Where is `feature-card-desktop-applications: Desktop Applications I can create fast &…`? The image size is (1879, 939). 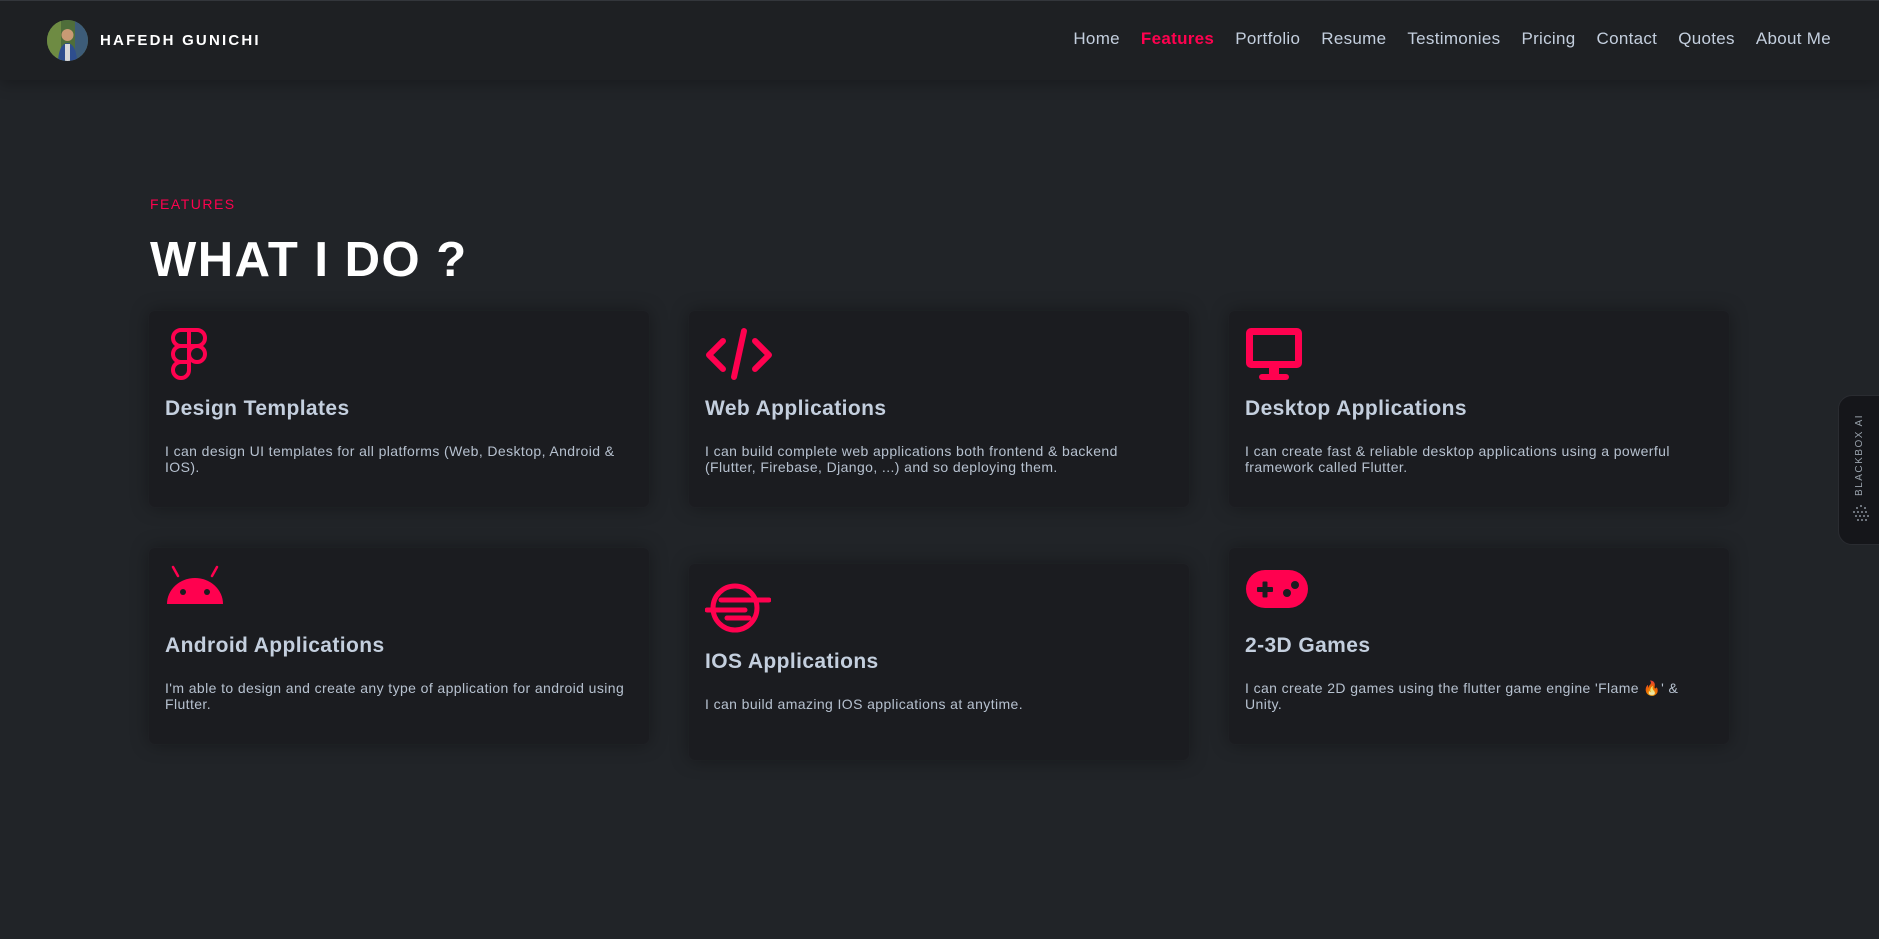 feature-card-desktop-applications: Desktop Applications I can create fast &… is located at coordinates (1479, 409).